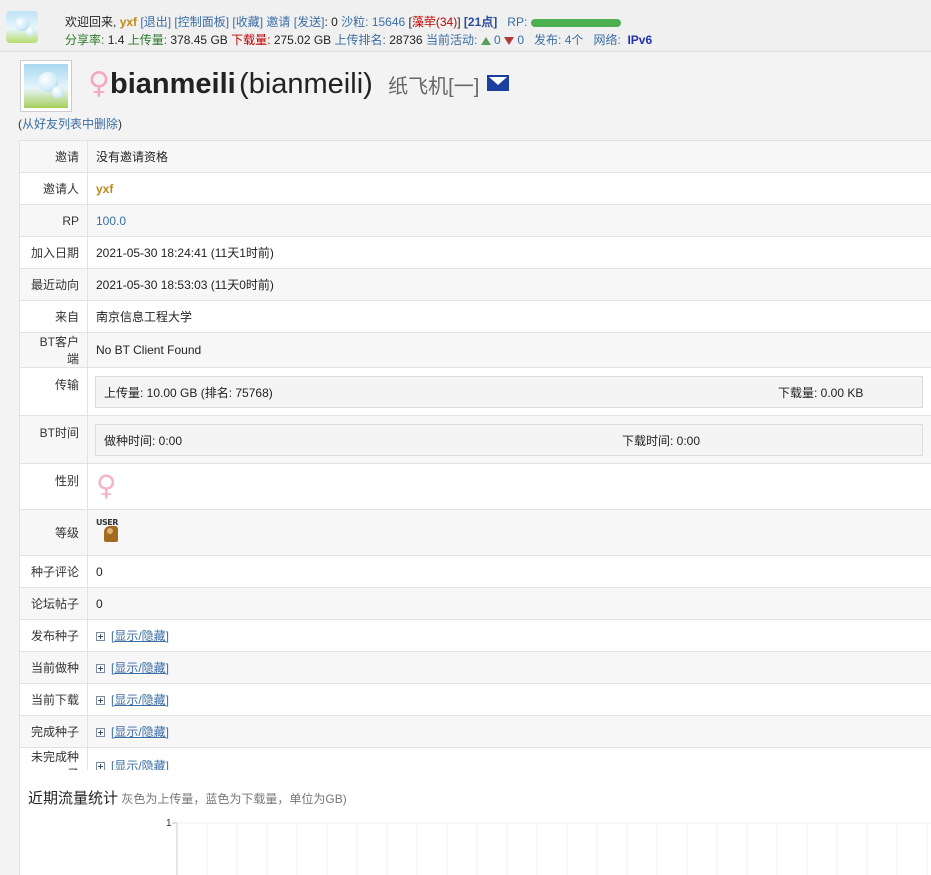 This screenshot has width=931, height=875. What do you see at coordinates (434, 22) in the screenshot?
I see `flowers-link: 藻荦(34)` at bounding box center [434, 22].